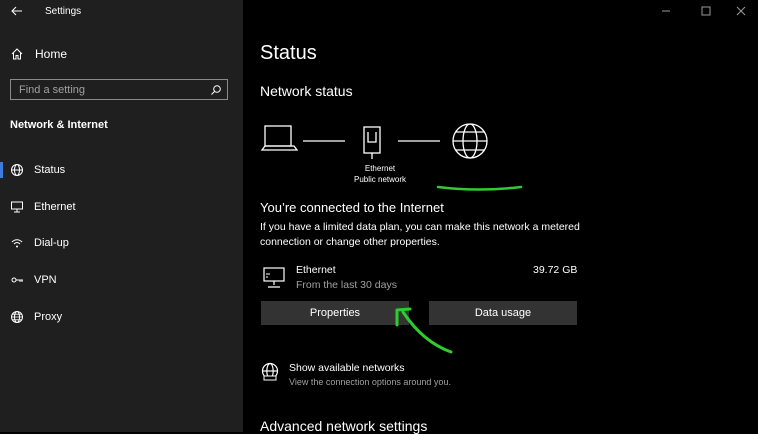 The width and height of the screenshot is (758, 434). What do you see at coordinates (59, 125) in the screenshot?
I see `section-title: Network & Internet` at bounding box center [59, 125].